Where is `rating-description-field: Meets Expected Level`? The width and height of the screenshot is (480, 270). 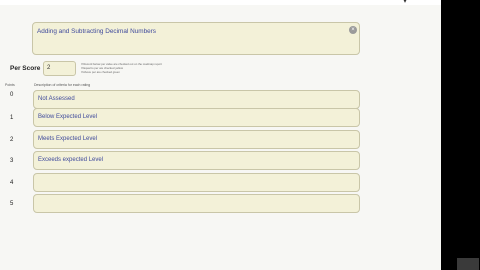
rating-description-field: Meets Expected Level is located at coordinates (196, 139).